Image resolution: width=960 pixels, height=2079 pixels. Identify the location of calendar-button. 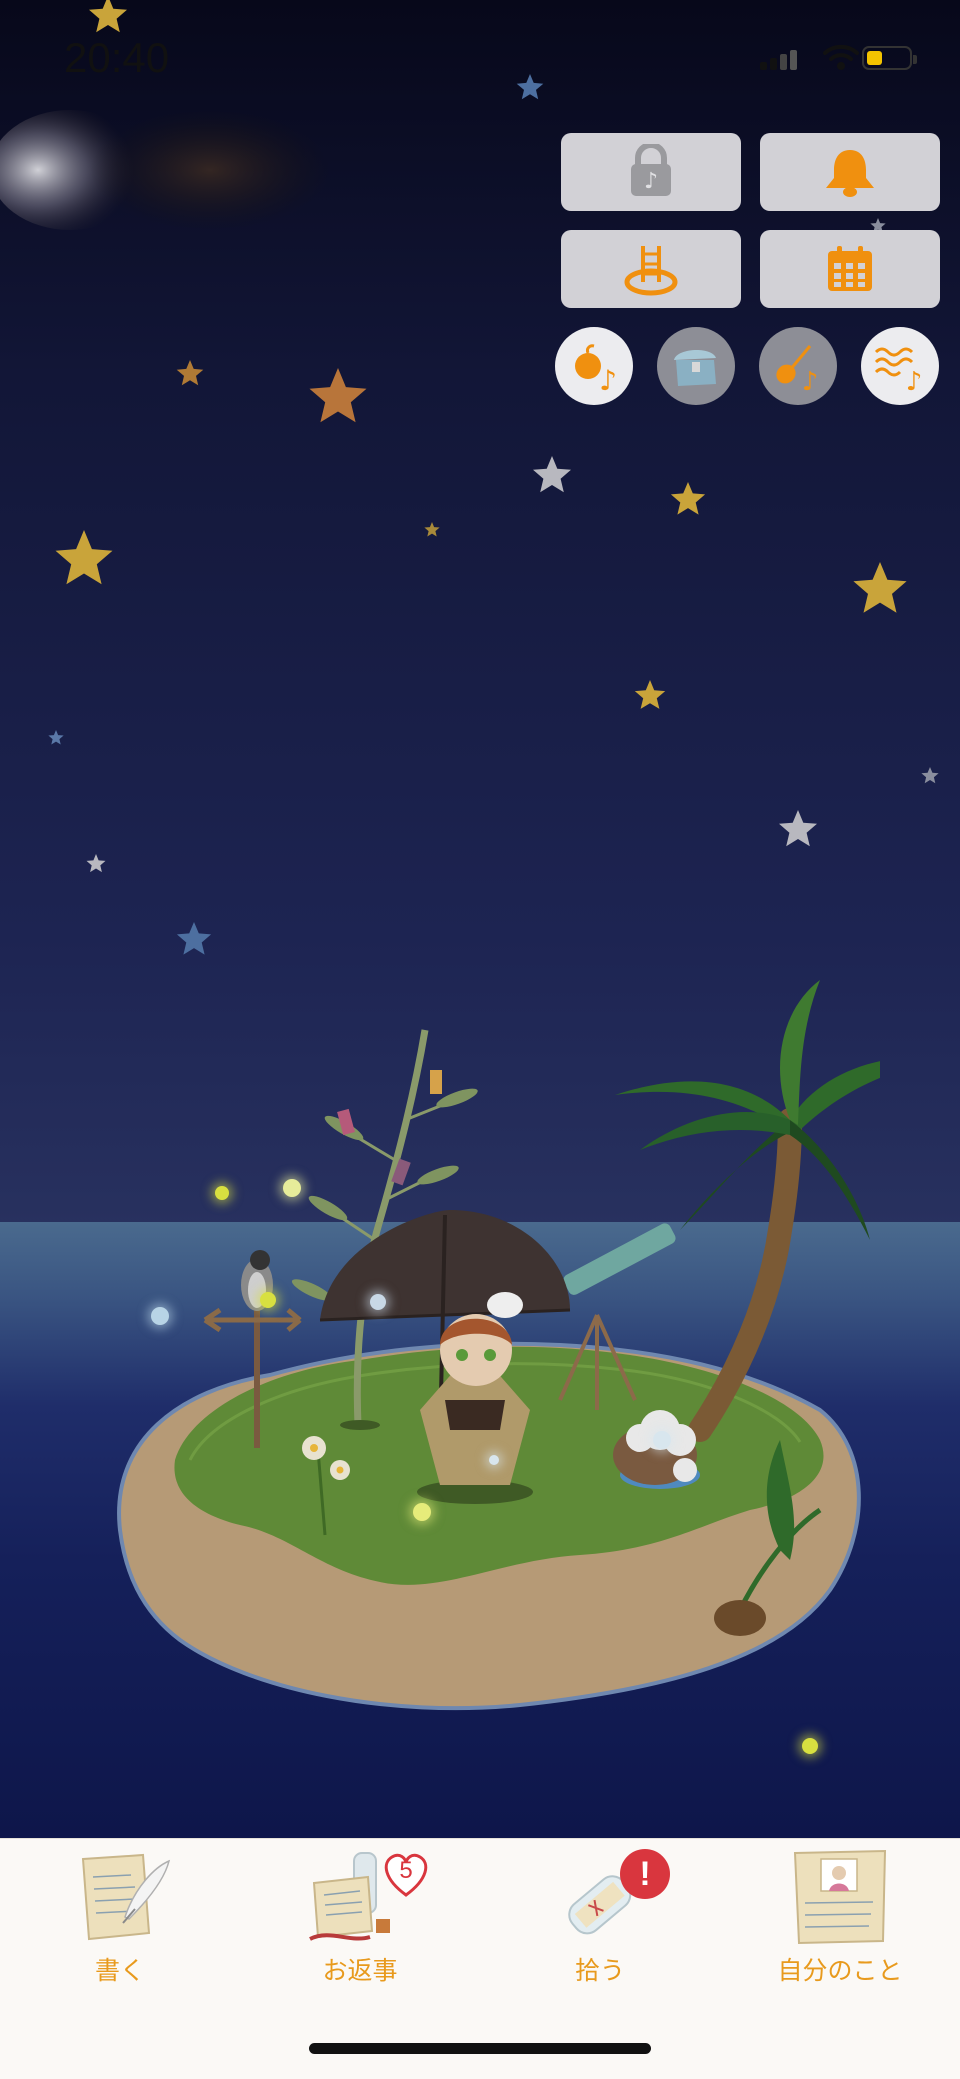
(850, 269).